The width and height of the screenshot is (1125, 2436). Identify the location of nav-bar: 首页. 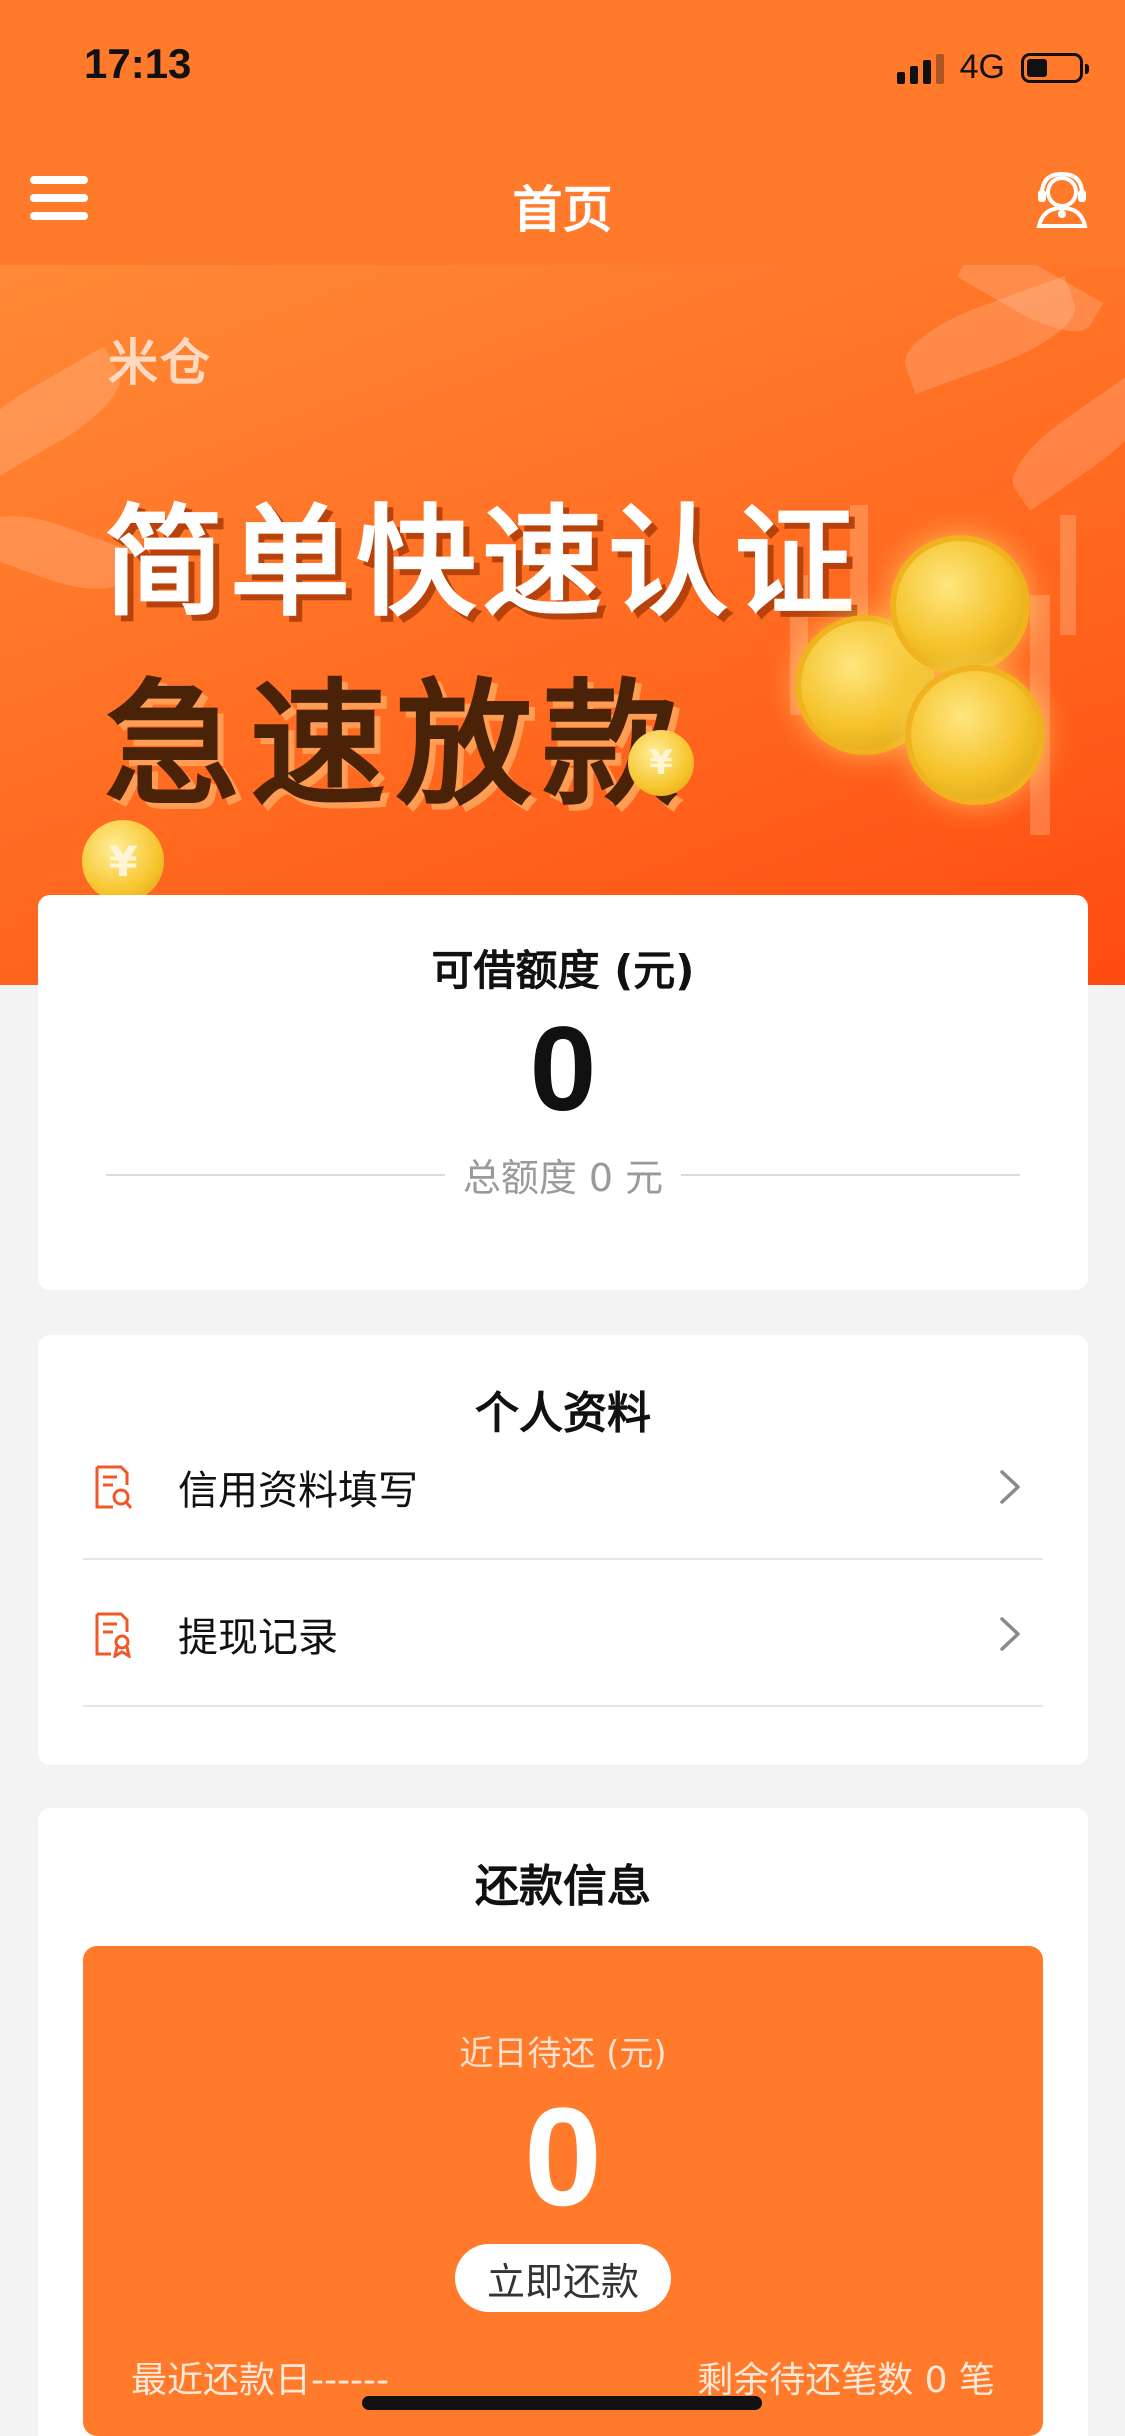
(562, 202).